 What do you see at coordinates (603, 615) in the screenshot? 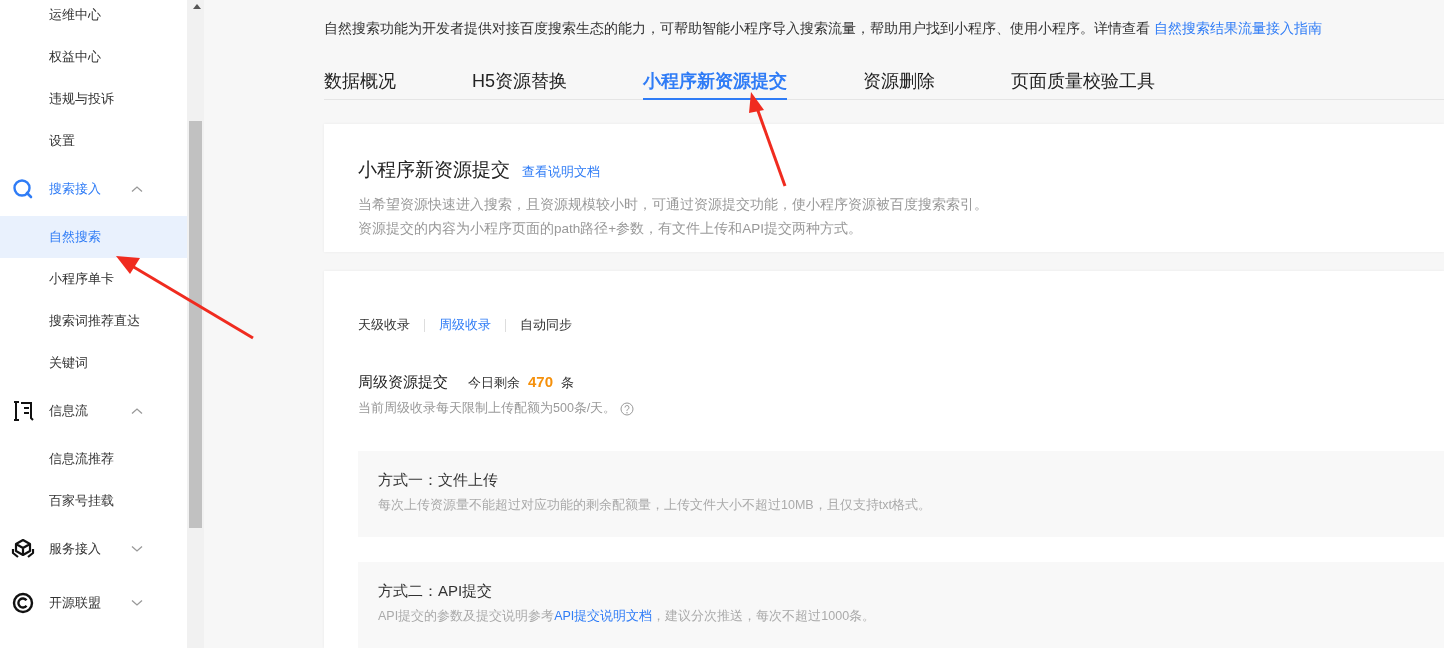
I see `api-doc-link: API提交说明文档` at bounding box center [603, 615].